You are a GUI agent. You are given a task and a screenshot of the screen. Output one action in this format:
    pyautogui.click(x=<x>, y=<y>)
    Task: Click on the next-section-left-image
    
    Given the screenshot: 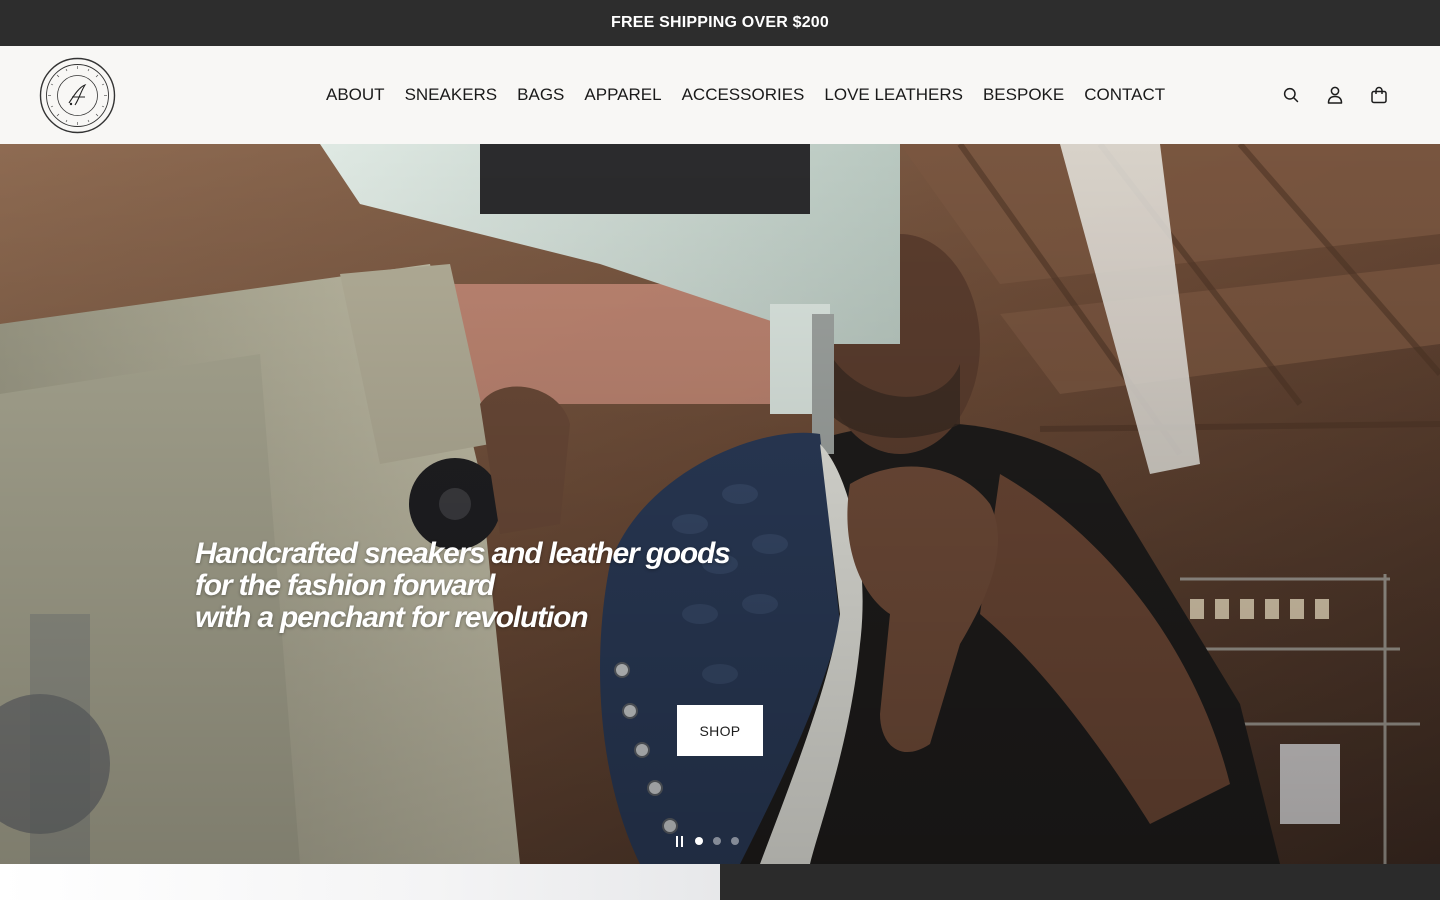 What is the action you would take?
    pyautogui.click(x=360, y=882)
    